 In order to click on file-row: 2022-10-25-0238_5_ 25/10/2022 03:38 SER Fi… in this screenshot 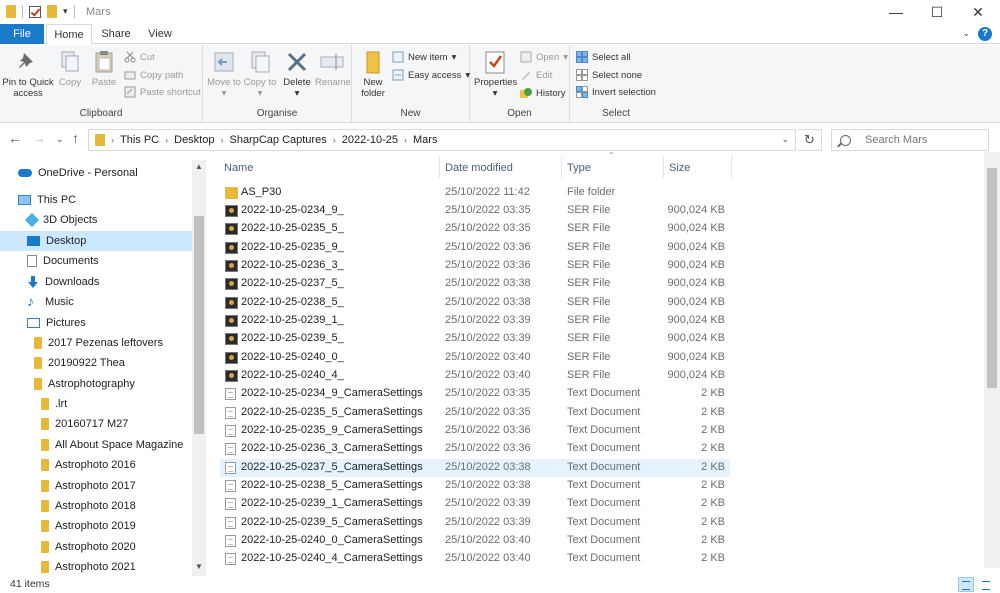, I will do `click(475, 303)`.